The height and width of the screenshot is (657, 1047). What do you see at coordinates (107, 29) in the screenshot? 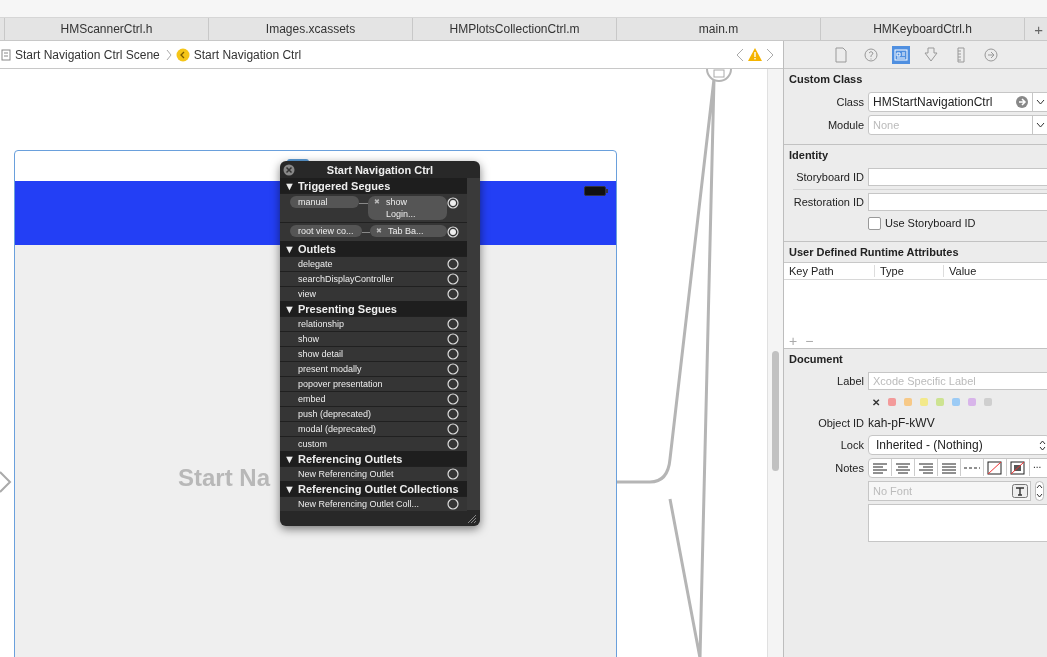
I see `file-tab: HMScannerCtrl.h` at bounding box center [107, 29].